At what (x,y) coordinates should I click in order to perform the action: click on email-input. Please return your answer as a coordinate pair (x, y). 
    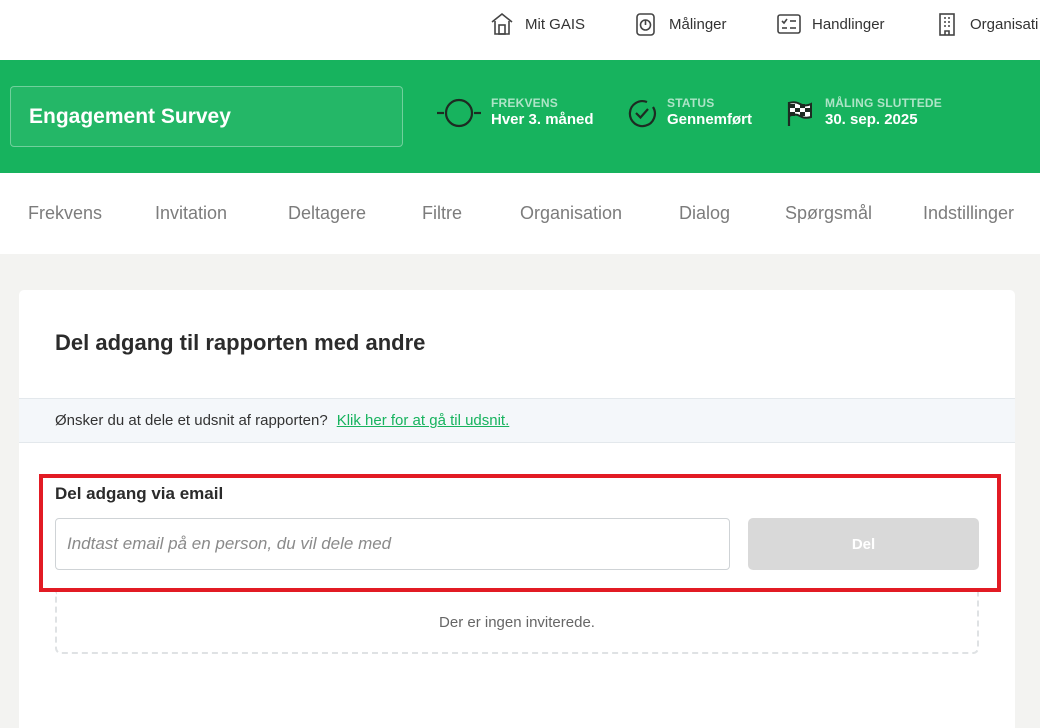
    Looking at the image, I should click on (392, 544).